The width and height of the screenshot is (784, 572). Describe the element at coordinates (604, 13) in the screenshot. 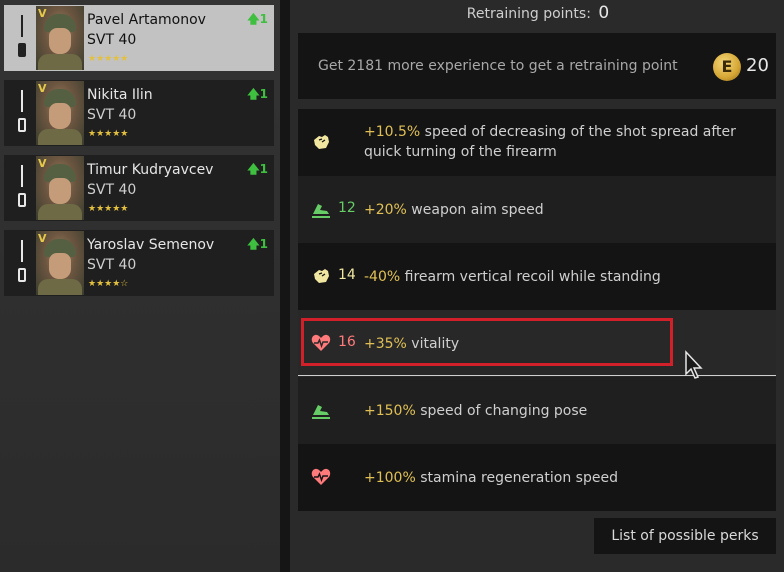

I see `retraining-points-value: 0` at that location.